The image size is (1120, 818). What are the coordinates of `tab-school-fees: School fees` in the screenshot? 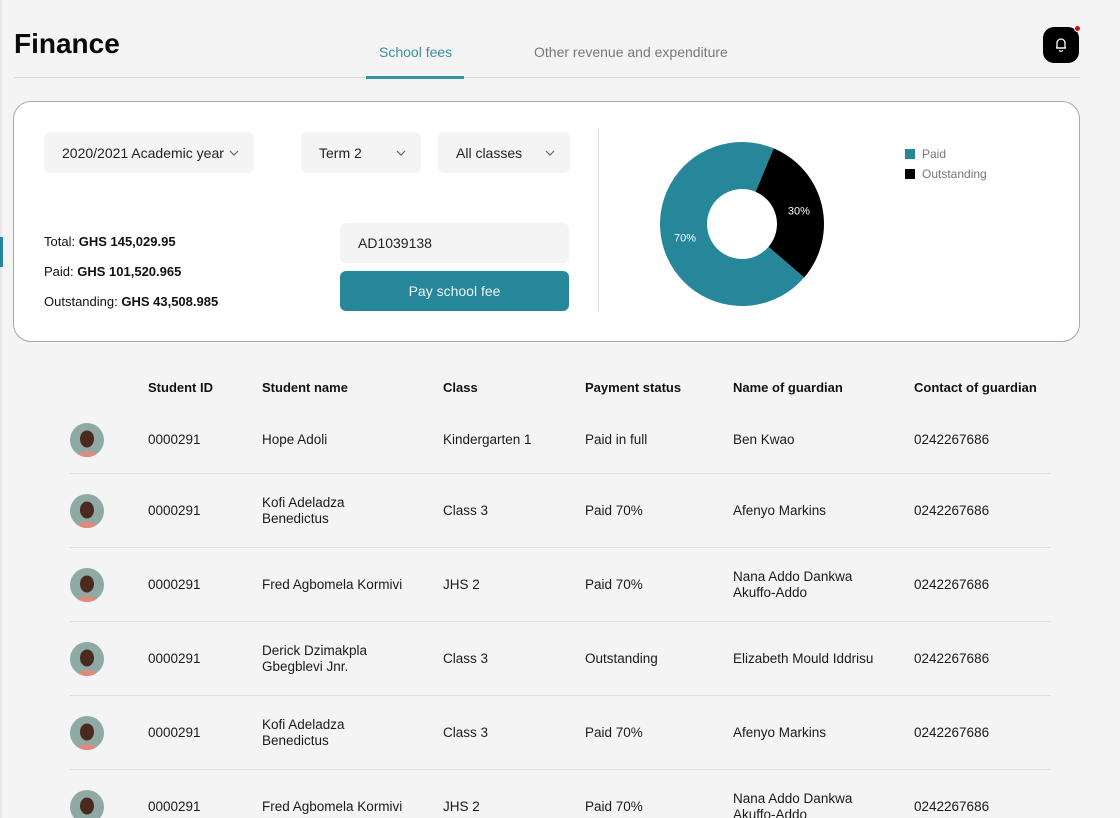 It's located at (415, 61).